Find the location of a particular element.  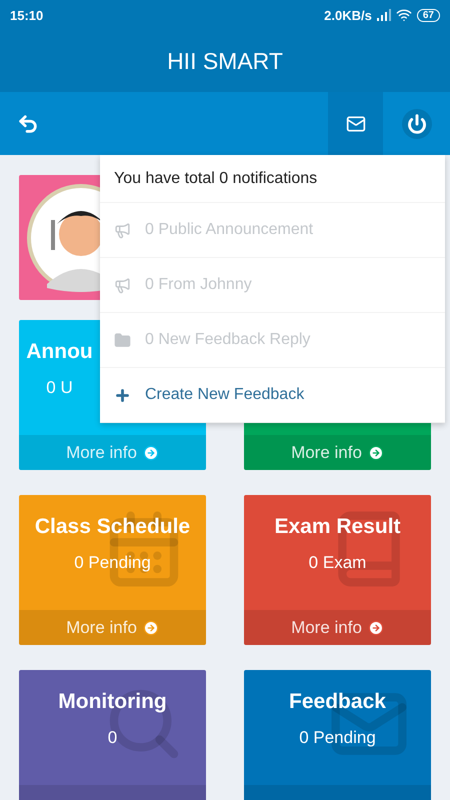

signal-icon is located at coordinates (383, 15).